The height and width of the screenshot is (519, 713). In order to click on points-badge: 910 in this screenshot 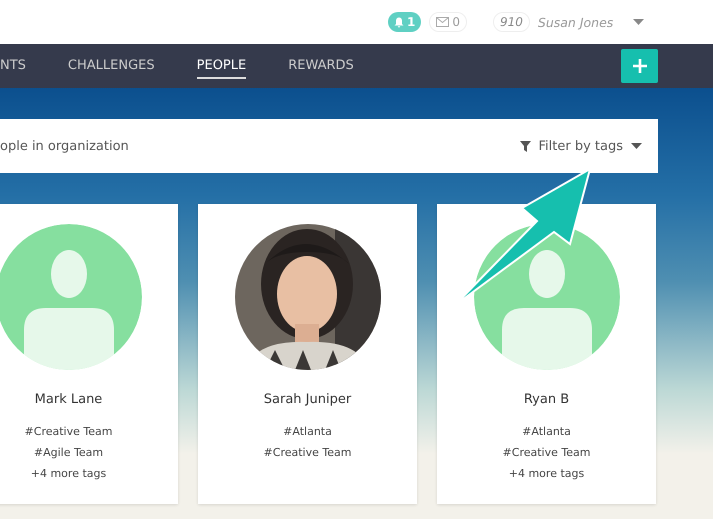, I will do `click(511, 22)`.